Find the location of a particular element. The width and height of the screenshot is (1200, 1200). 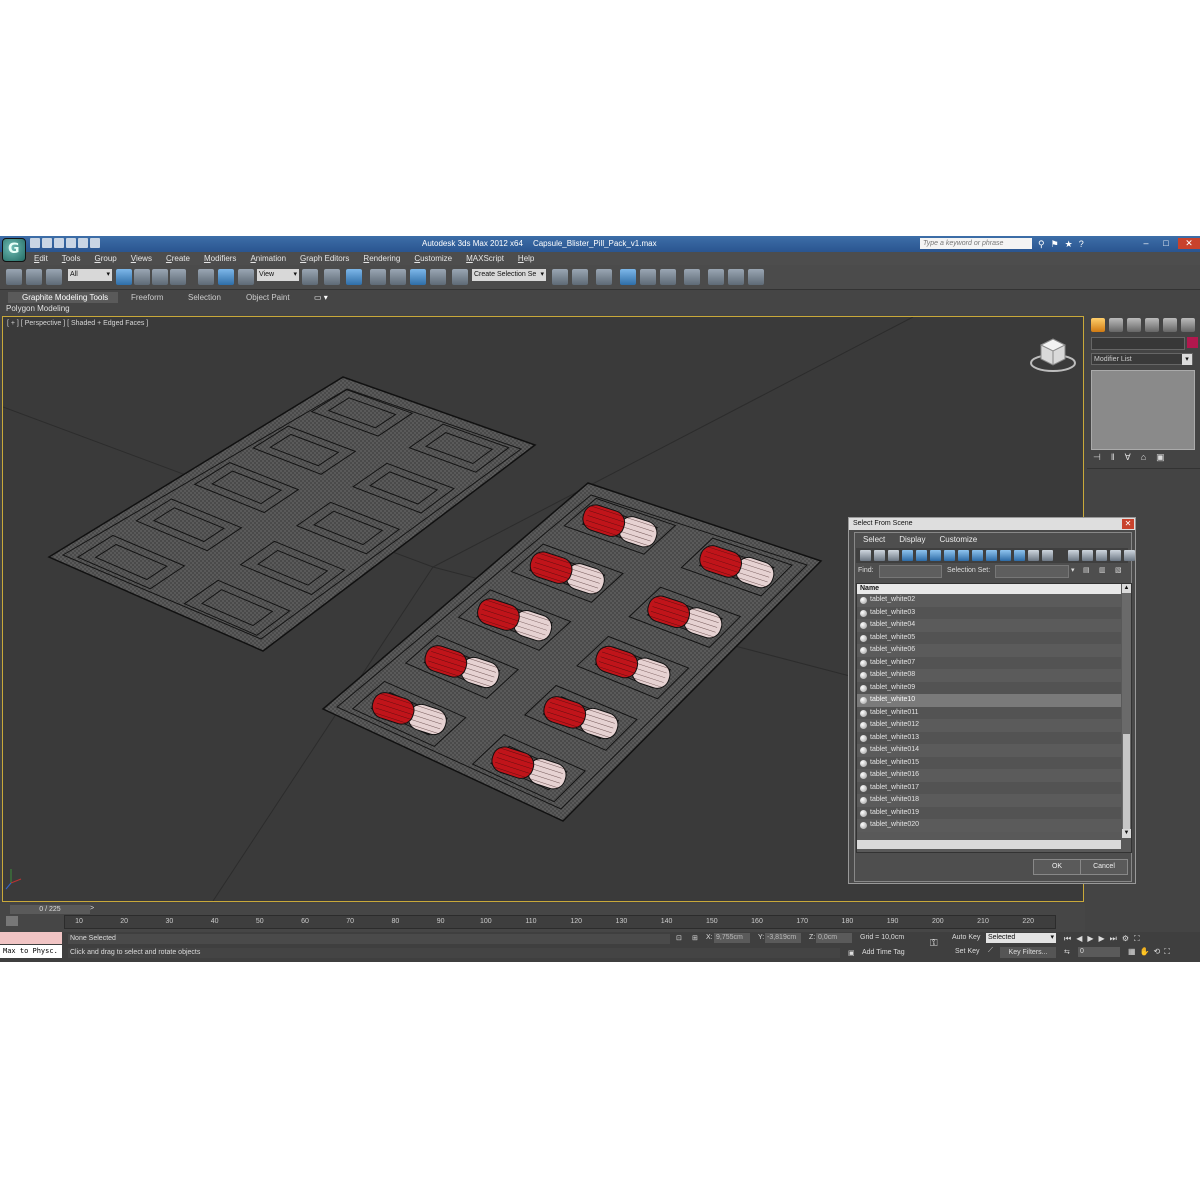

display-lights-icon is located at coordinates (893, 555).